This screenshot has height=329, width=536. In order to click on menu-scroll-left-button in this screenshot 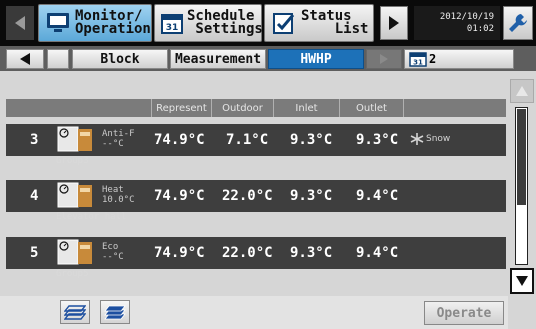, I will do `click(20, 23)`.